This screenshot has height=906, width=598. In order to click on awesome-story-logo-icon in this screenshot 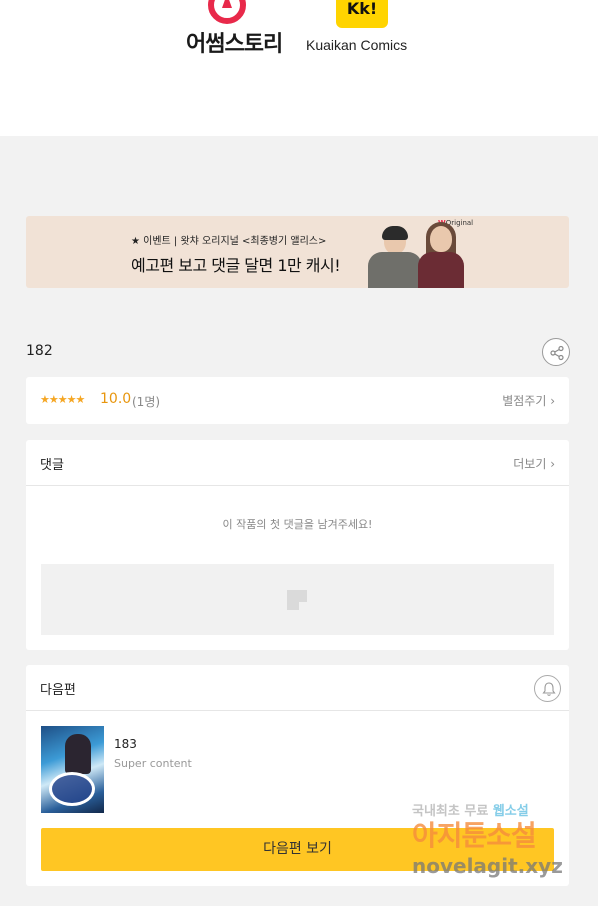, I will do `click(227, 12)`.